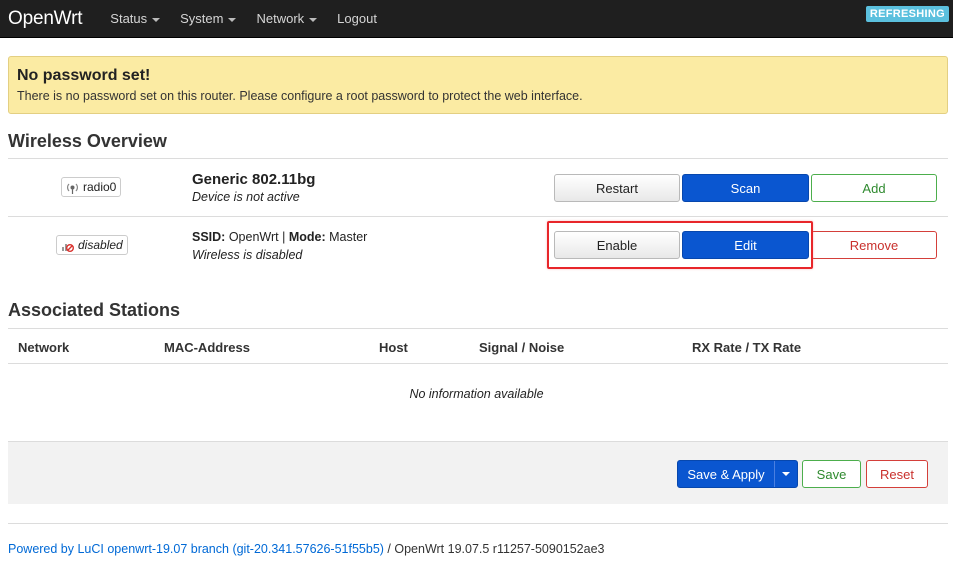  I want to click on menu-system-label: System, so click(202, 18).